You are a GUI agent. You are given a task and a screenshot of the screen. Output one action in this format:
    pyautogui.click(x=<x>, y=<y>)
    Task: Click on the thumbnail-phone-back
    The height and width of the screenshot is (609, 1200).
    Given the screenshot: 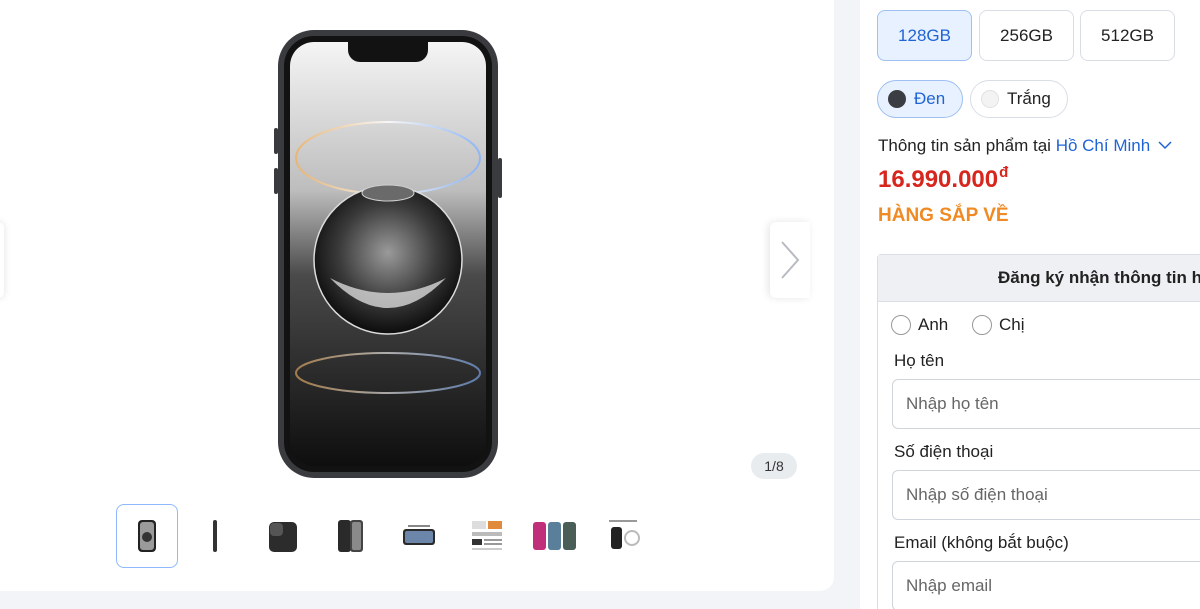 What is the action you would take?
    pyautogui.click(x=283, y=536)
    